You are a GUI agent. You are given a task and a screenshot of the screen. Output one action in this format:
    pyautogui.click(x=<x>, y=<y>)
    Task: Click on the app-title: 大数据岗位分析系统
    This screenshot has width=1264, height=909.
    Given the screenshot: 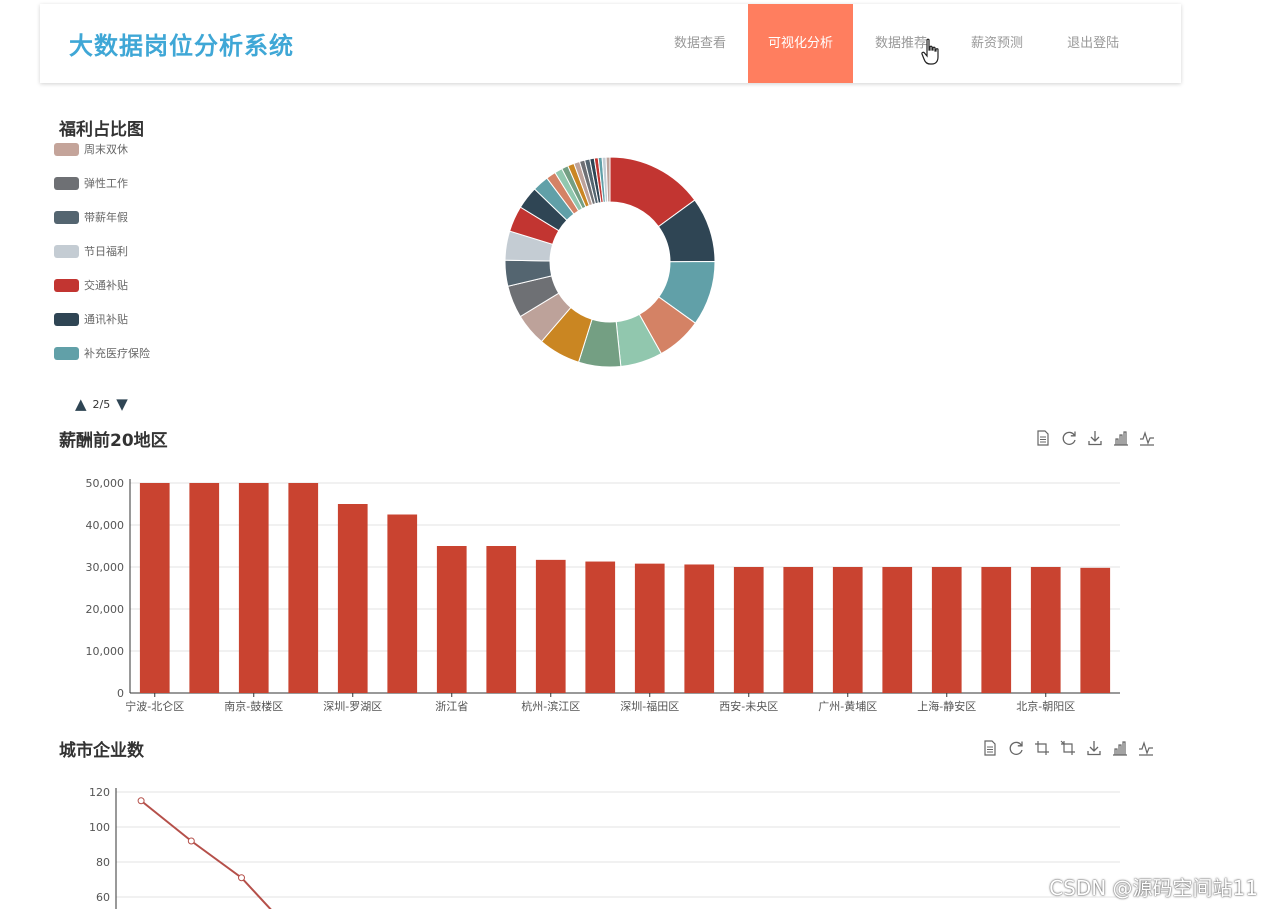 What is the action you would take?
    pyautogui.click(x=181, y=46)
    